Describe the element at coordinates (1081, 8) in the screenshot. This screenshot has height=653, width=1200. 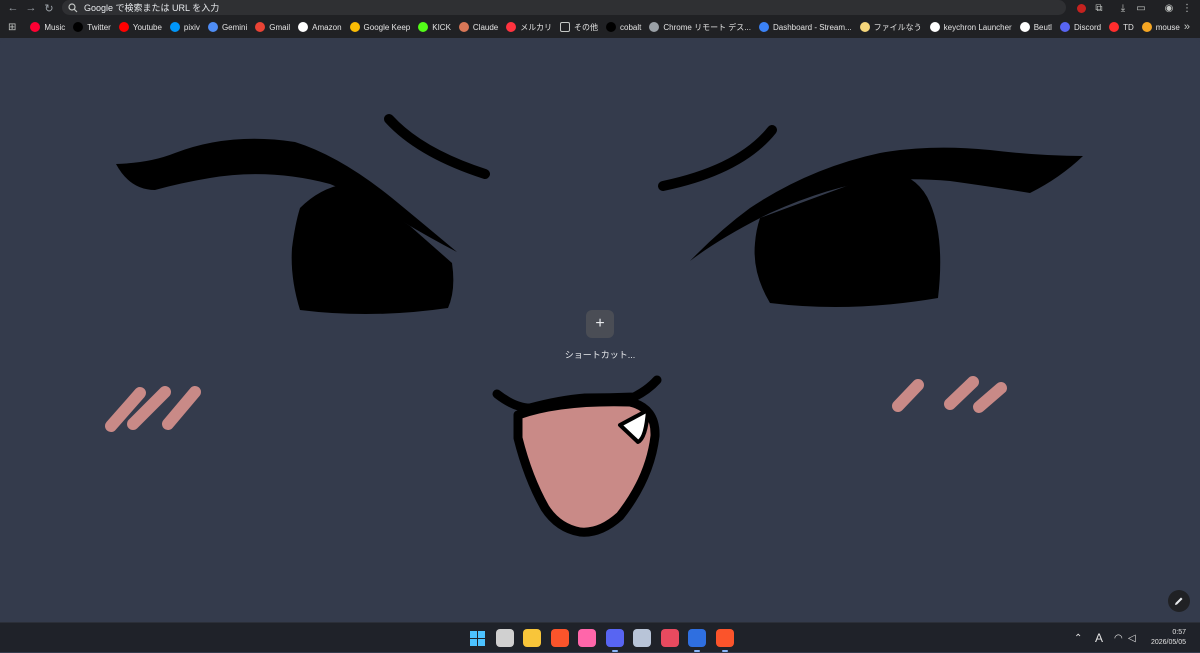
I see `ublock-icon` at that location.